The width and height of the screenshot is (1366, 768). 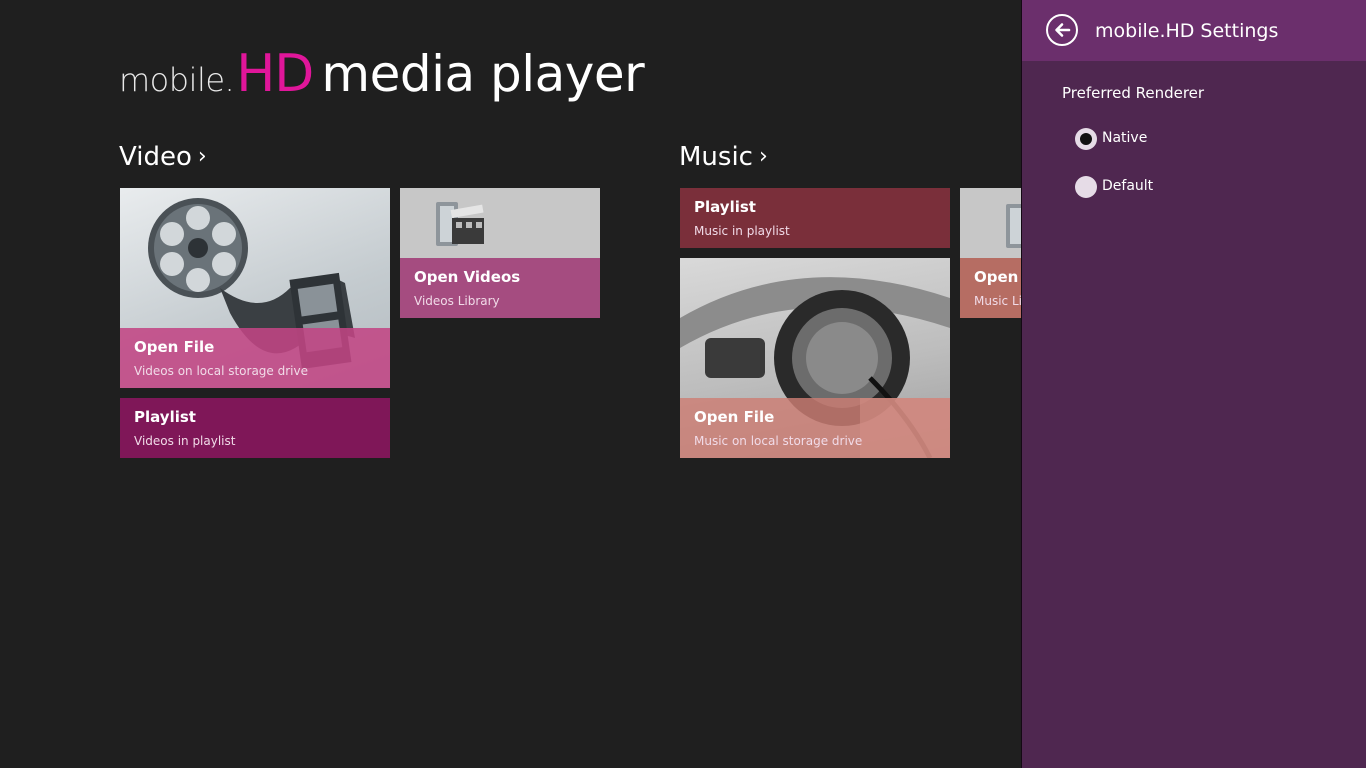 I want to click on music-heading-label: Music, so click(x=716, y=157).